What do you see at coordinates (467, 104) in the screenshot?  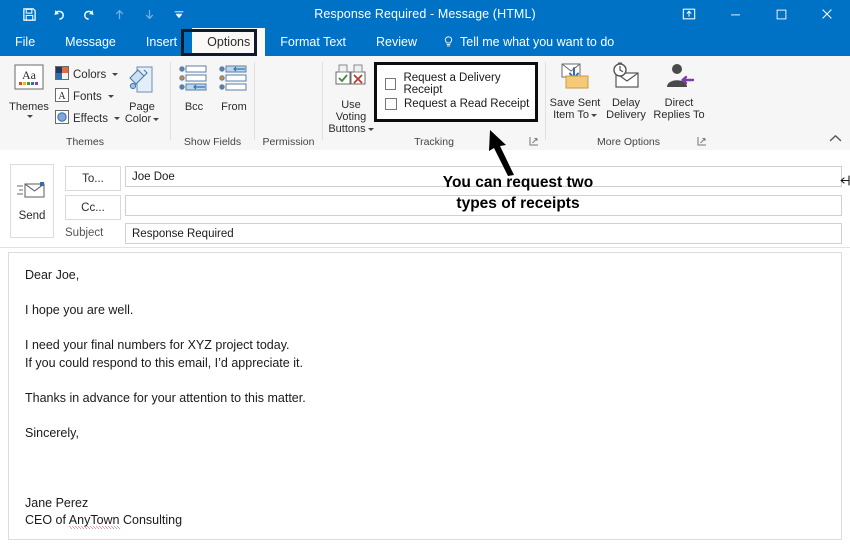 I see `request-read-receipt-label: Request a Read Receipt` at bounding box center [467, 104].